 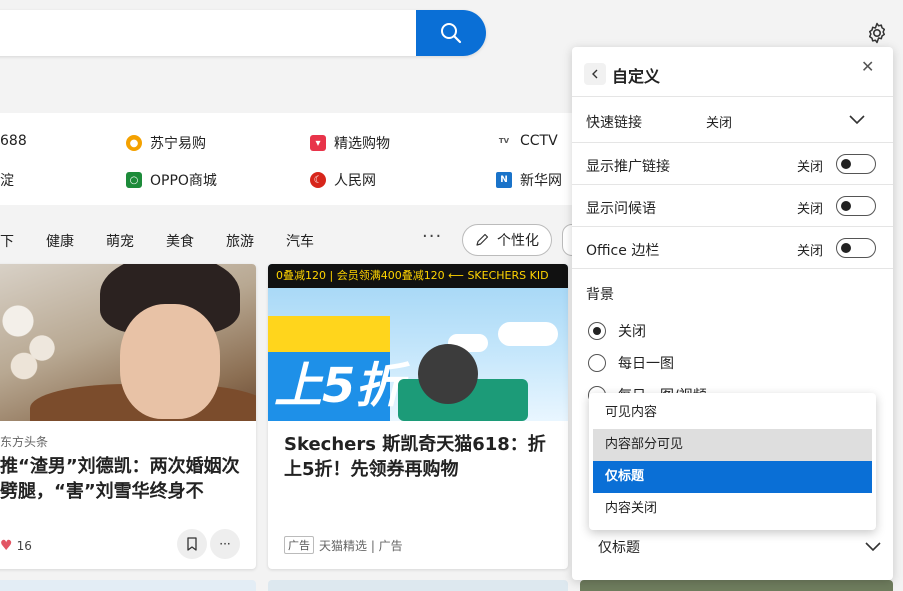 What do you see at coordinates (621, 209) in the screenshot?
I see `setting-label: 显示问候语` at bounding box center [621, 209].